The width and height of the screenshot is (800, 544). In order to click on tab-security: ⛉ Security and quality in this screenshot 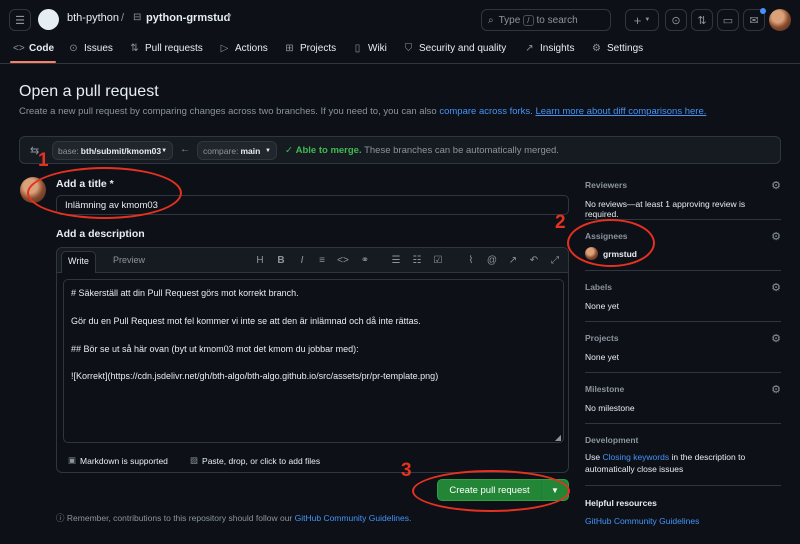, I will do `click(455, 48)`.